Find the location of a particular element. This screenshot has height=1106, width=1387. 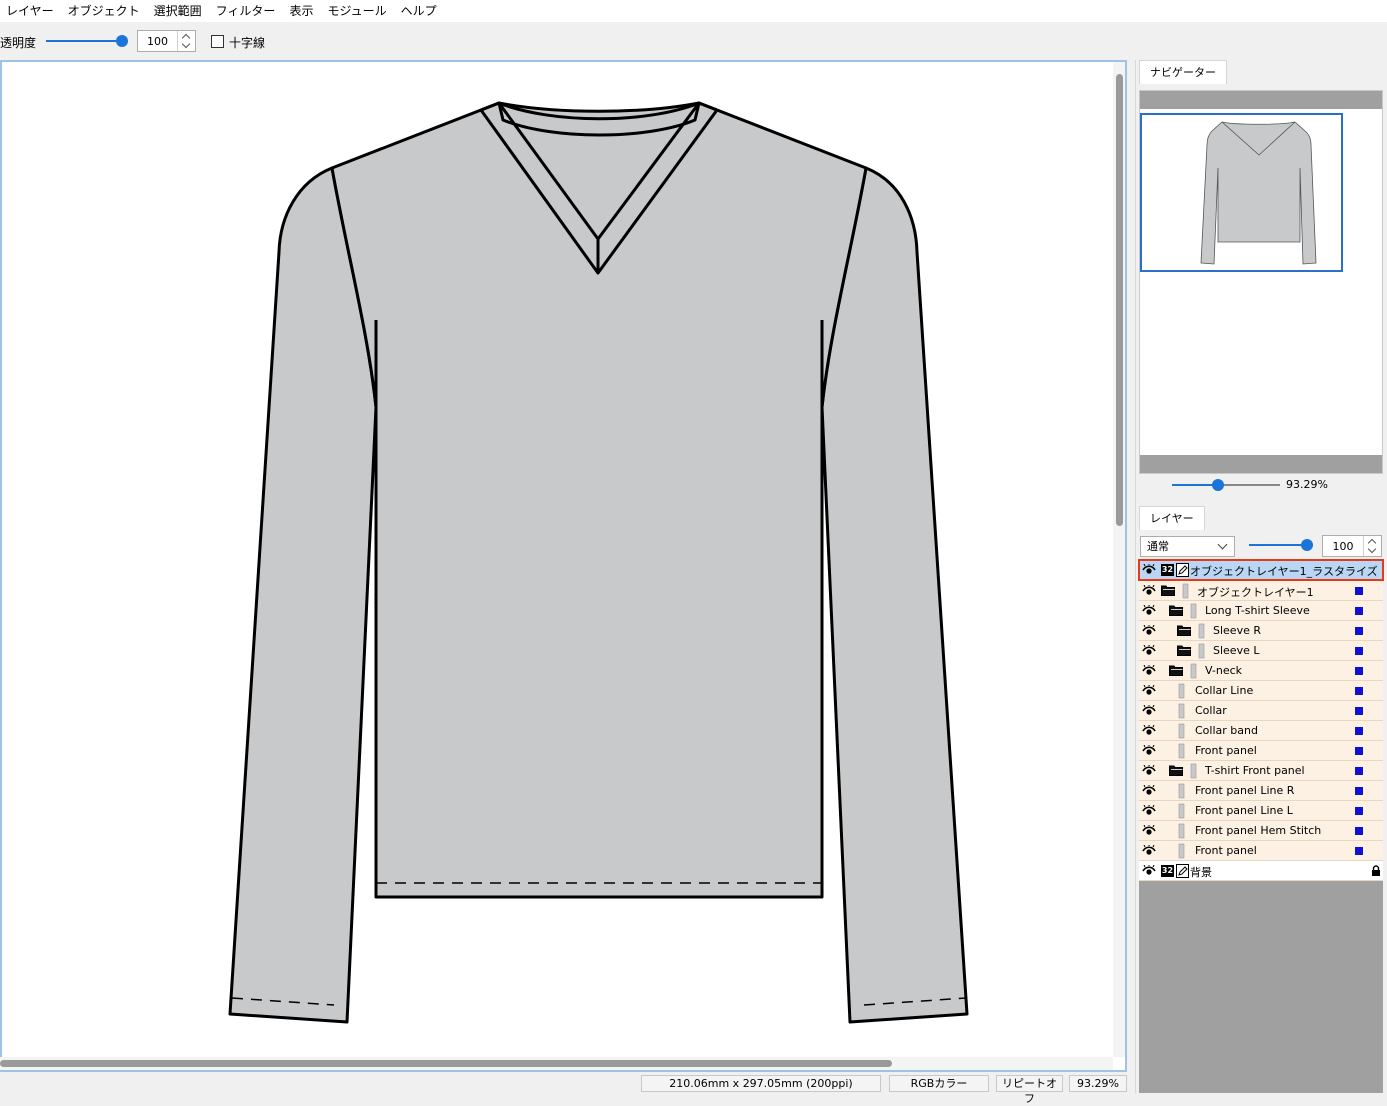

layer-name: Sleeve L is located at coordinates (1236, 650).